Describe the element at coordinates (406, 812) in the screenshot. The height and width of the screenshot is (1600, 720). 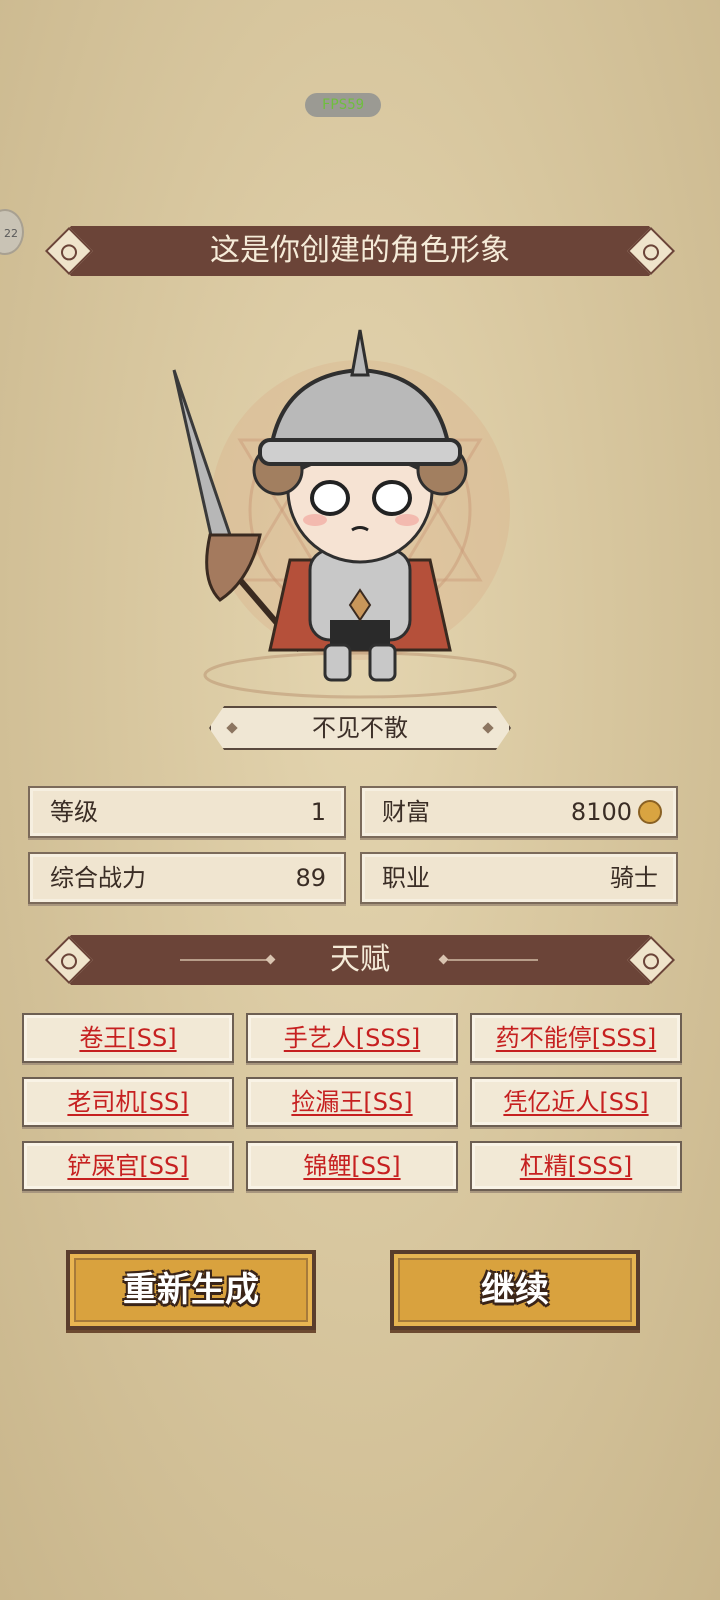
I see `stat-label: 财富` at that location.